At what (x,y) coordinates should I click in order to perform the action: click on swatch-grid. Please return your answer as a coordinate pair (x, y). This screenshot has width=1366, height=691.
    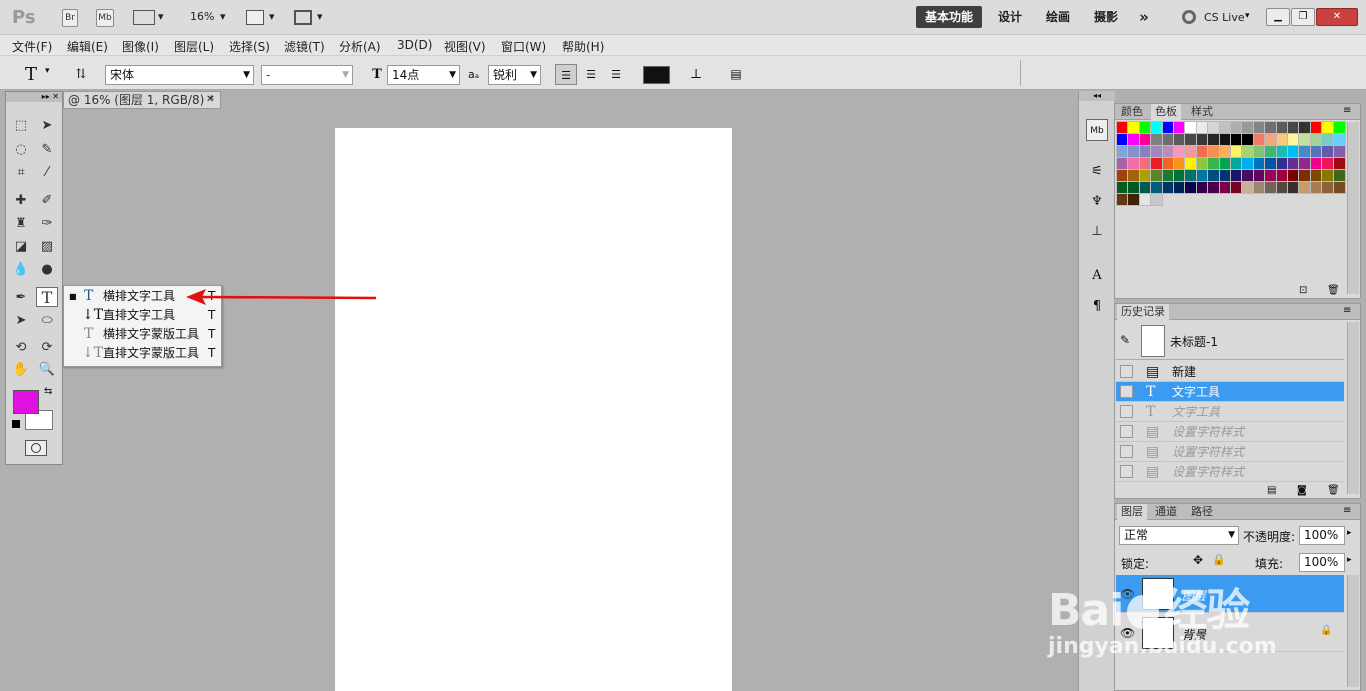
    Looking at the image, I should click on (1231, 164).